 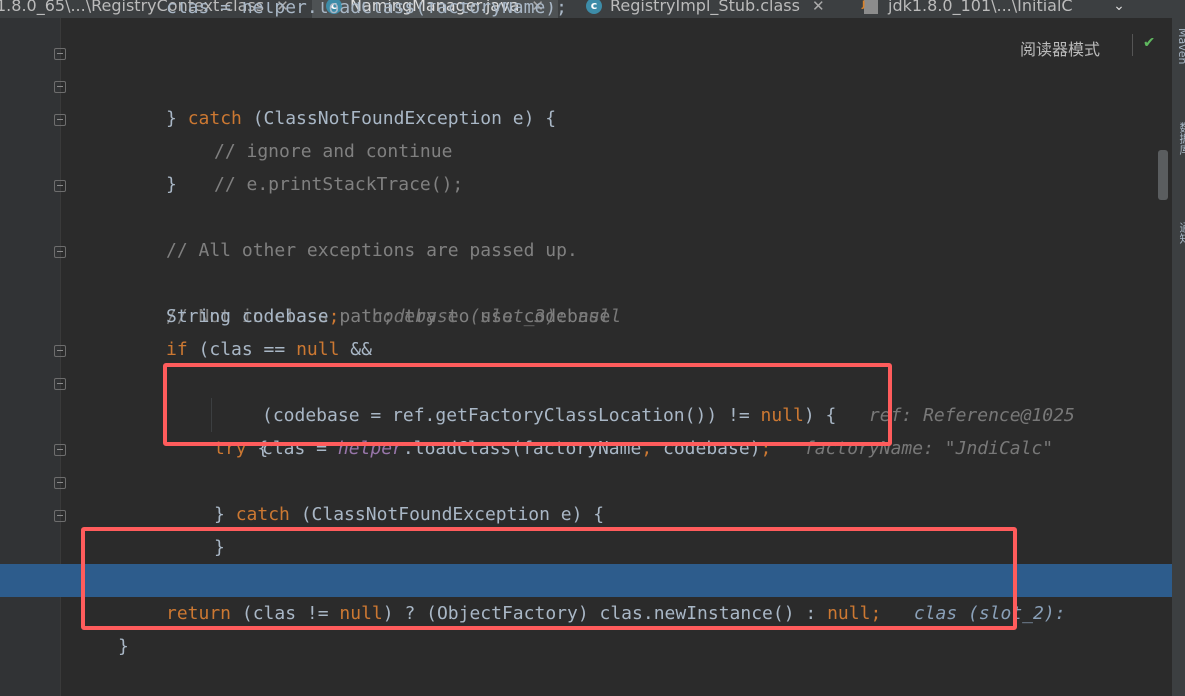 I want to click on code-line: String codebase; codebase (slot_3): null, so click(x=586, y=297).